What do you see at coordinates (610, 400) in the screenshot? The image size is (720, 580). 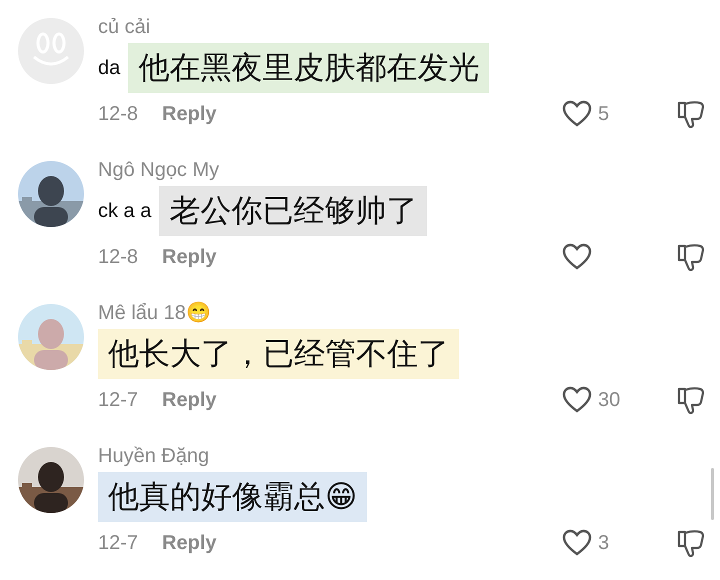 I see `like-count: 30` at bounding box center [610, 400].